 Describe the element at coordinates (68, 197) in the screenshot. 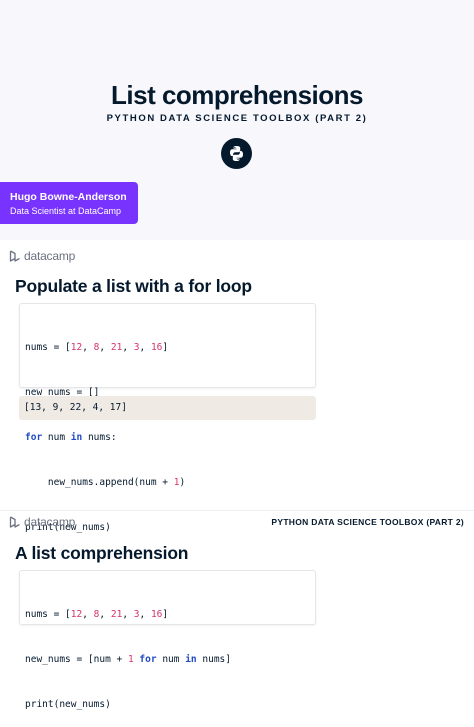

I see `author-name: Hugo Bowne-Anderson` at that location.